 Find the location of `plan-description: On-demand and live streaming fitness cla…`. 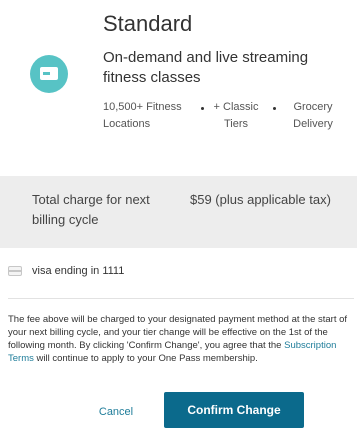

plan-description: On-demand and live streaming fitness cla… is located at coordinates (206, 67).